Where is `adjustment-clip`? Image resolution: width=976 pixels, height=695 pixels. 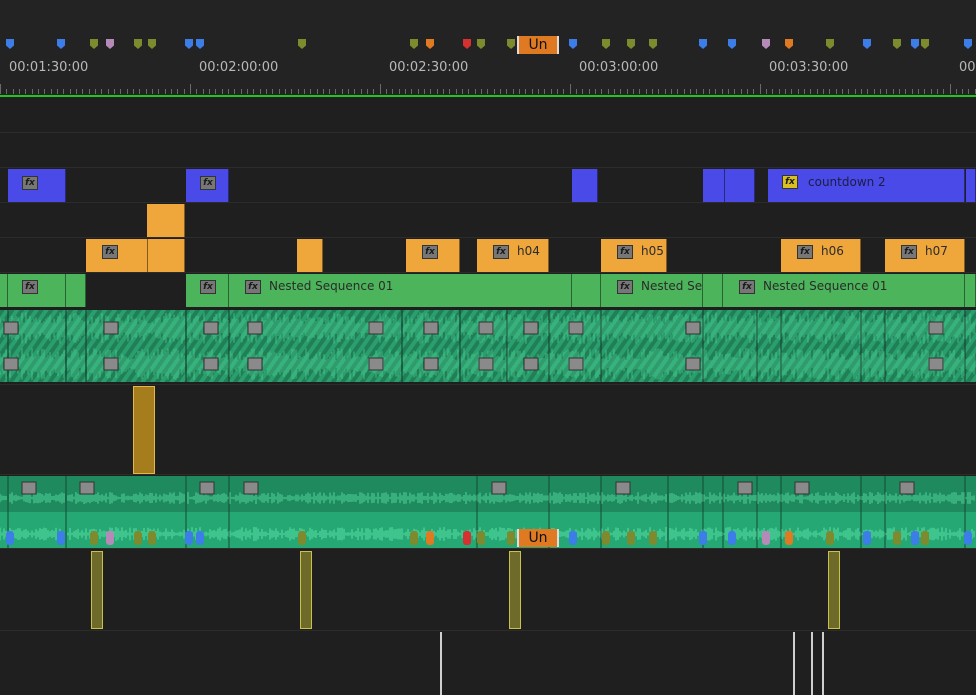 adjustment-clip is located at coordinates (144, 430).